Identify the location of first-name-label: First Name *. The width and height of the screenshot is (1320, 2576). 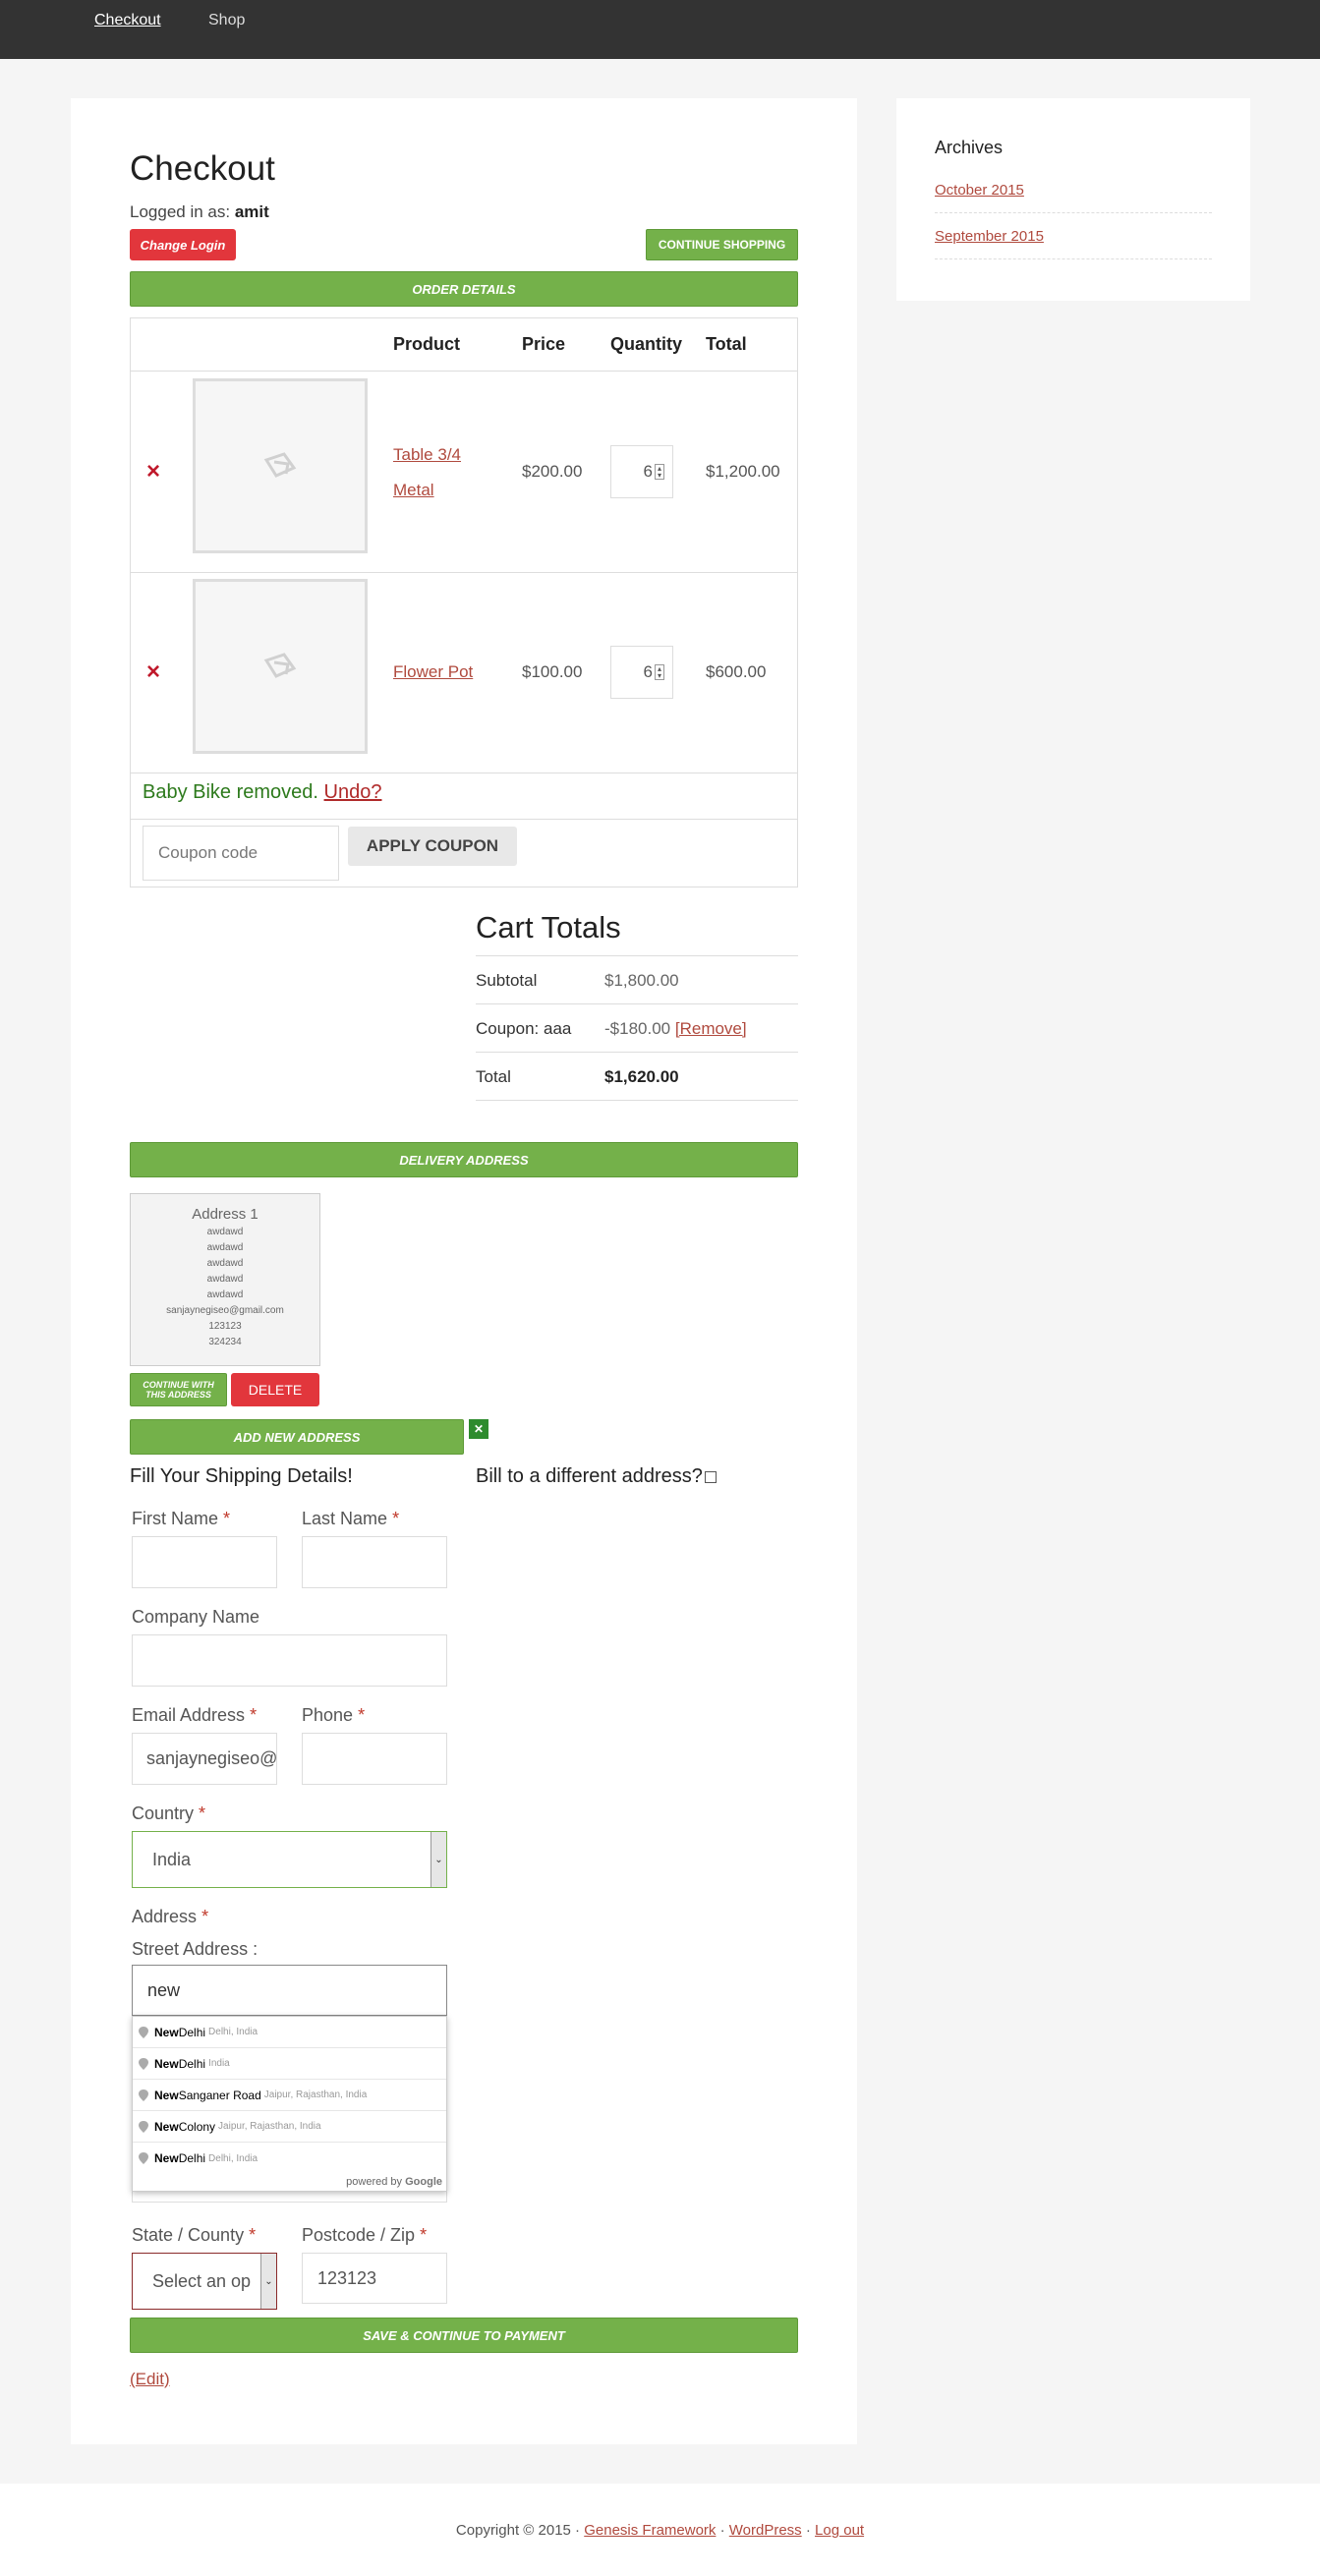
(181, 1519).